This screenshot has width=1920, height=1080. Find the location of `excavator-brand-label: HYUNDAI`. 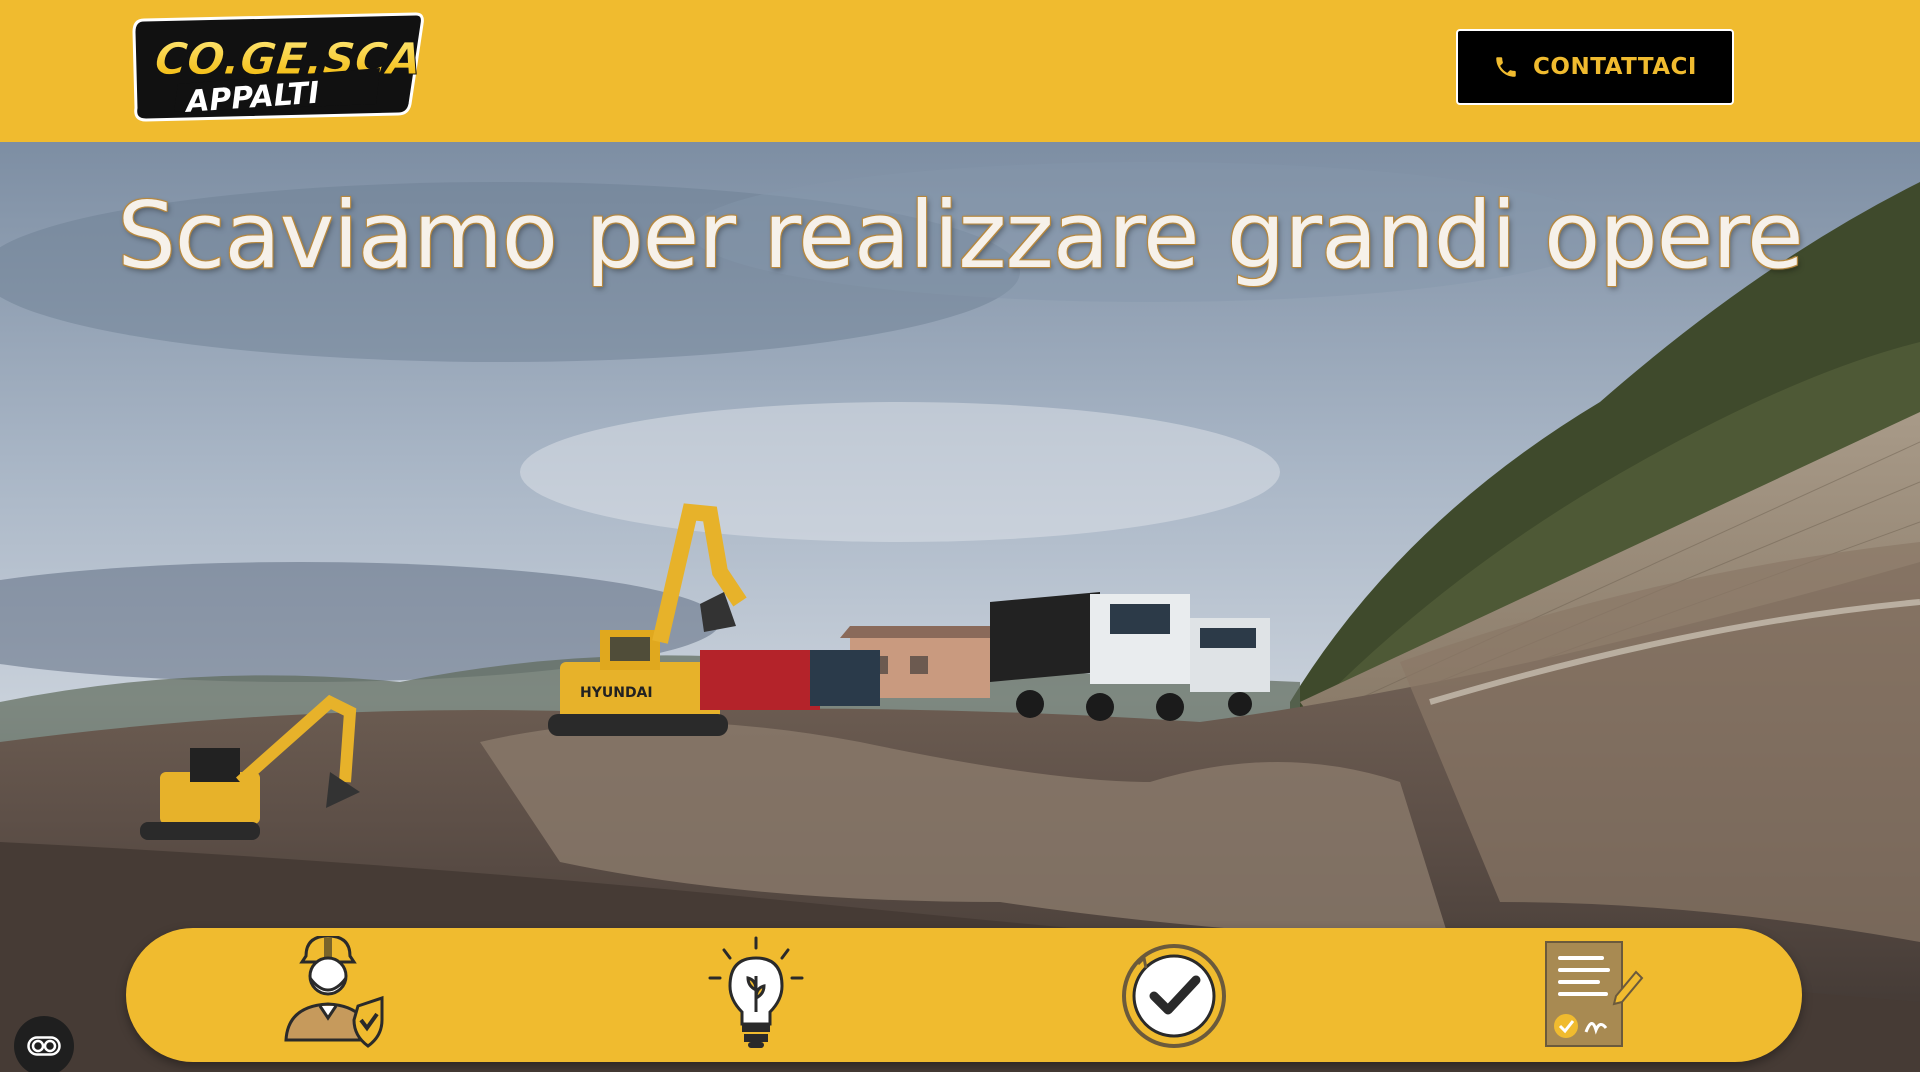

excavator-brand-label: HYUNDAI is located at coordinates (616, 693).